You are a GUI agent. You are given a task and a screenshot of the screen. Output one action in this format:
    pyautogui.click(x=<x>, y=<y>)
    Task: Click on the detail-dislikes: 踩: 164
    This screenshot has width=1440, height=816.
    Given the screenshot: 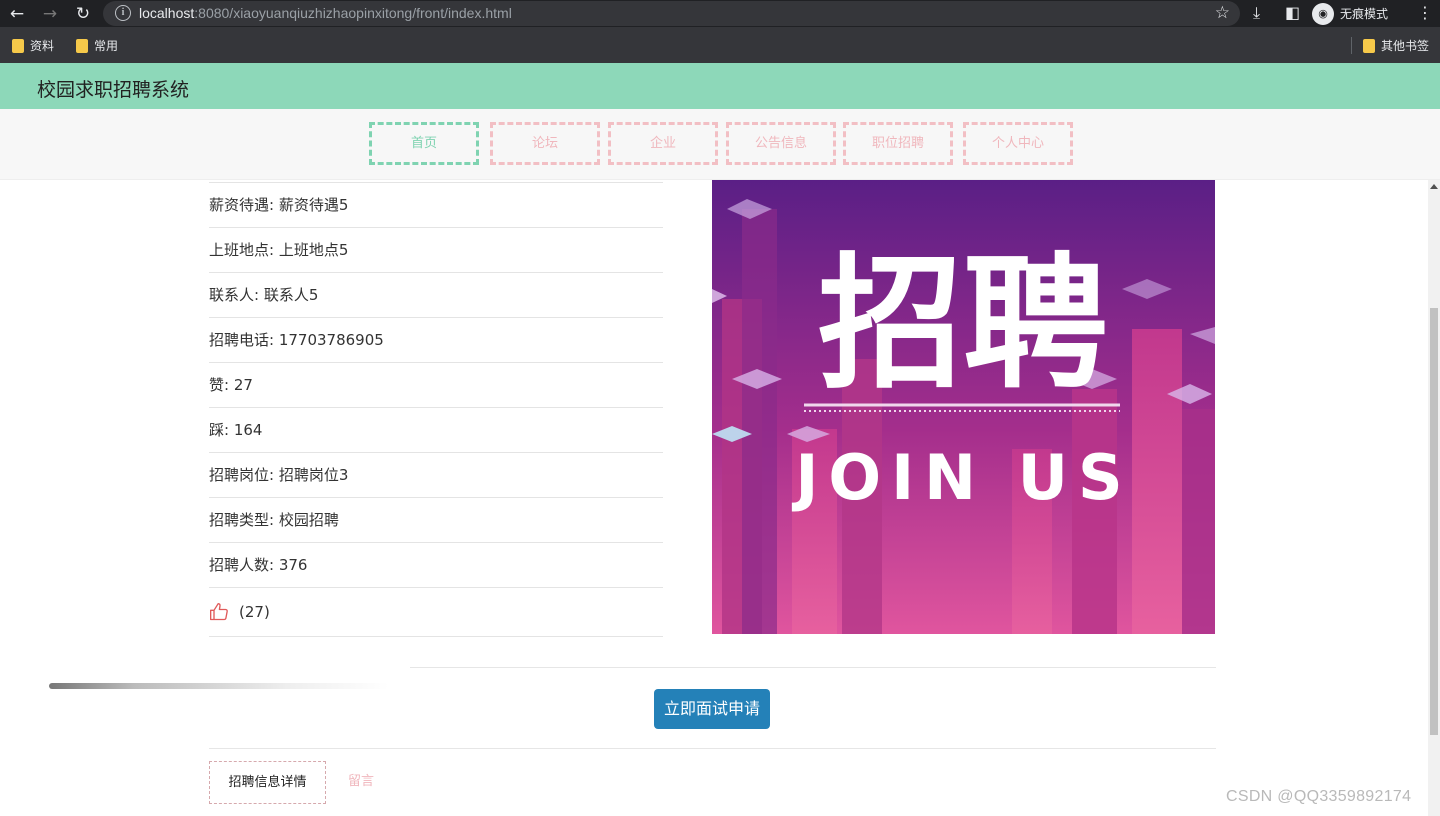 What is the action you would take?
    pyautogui.click(x=436, y=429)
    